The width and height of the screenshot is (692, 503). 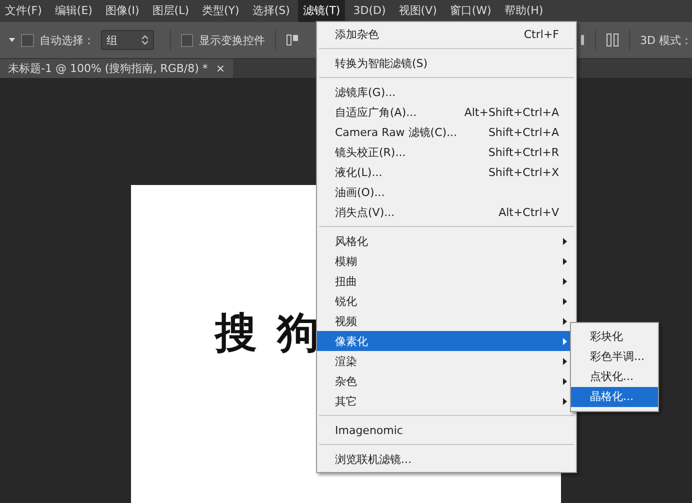 I want to click on menu-item: 编辑(E), so click(x=74, y=11).